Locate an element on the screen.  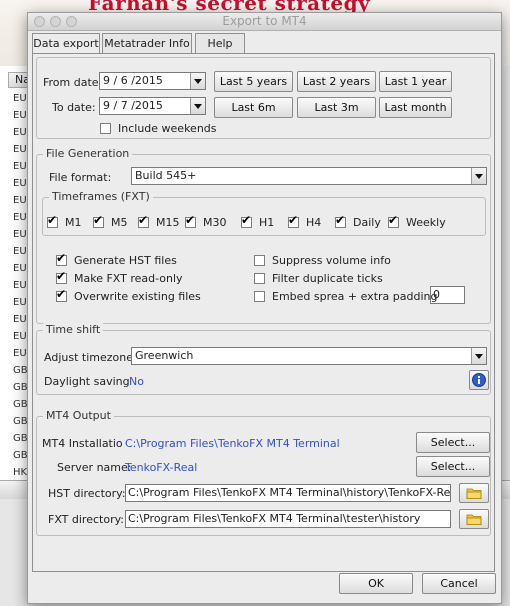
timeframe-h1-checkbox: ✔ is located at coordinates (246, 220).